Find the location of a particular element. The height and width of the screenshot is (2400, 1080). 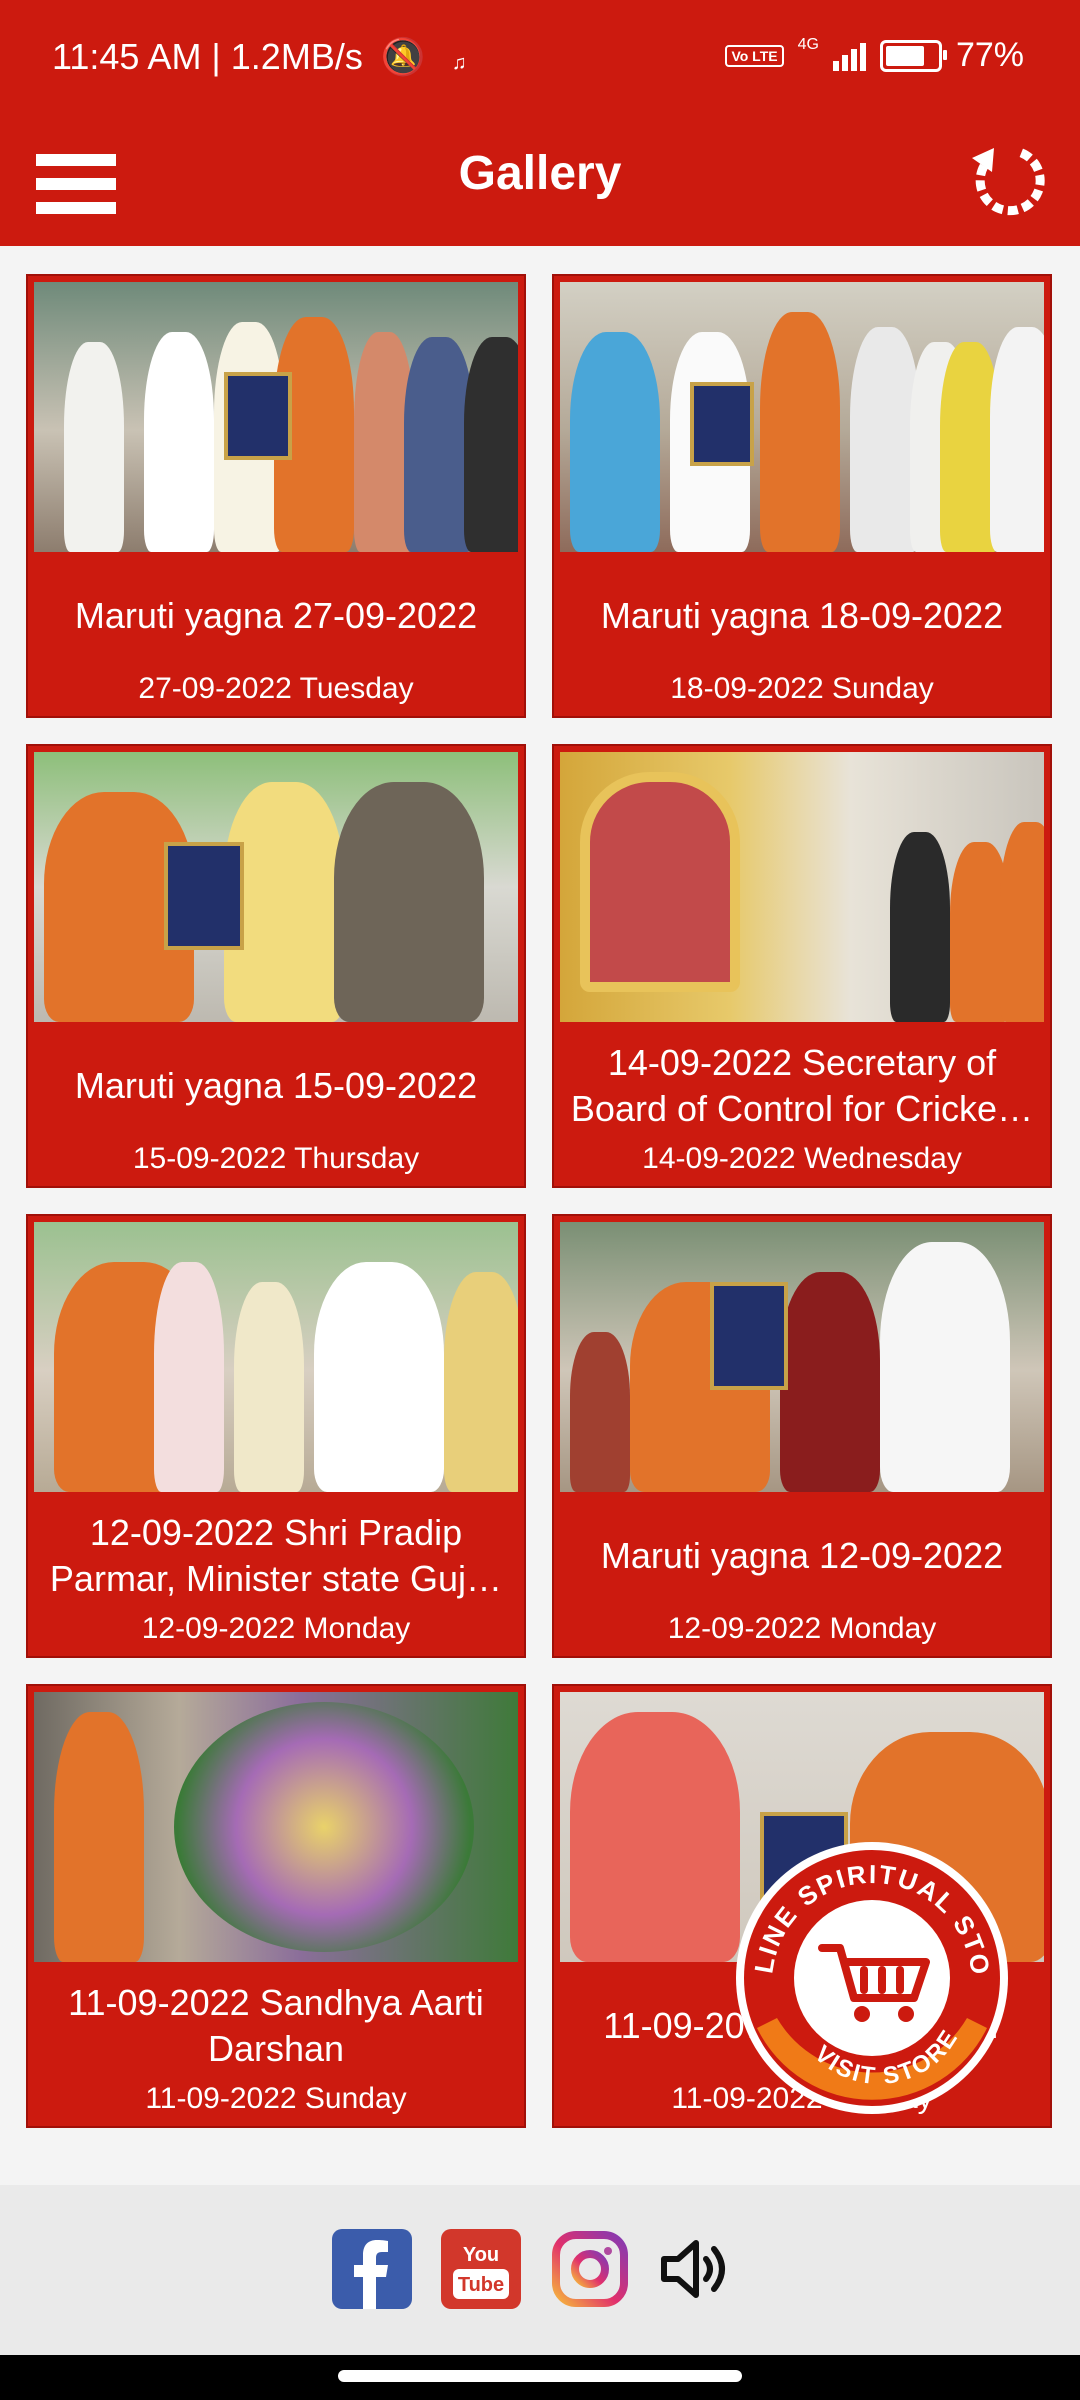

music-note-icon: ♫ is located at coordinates (459, 63).